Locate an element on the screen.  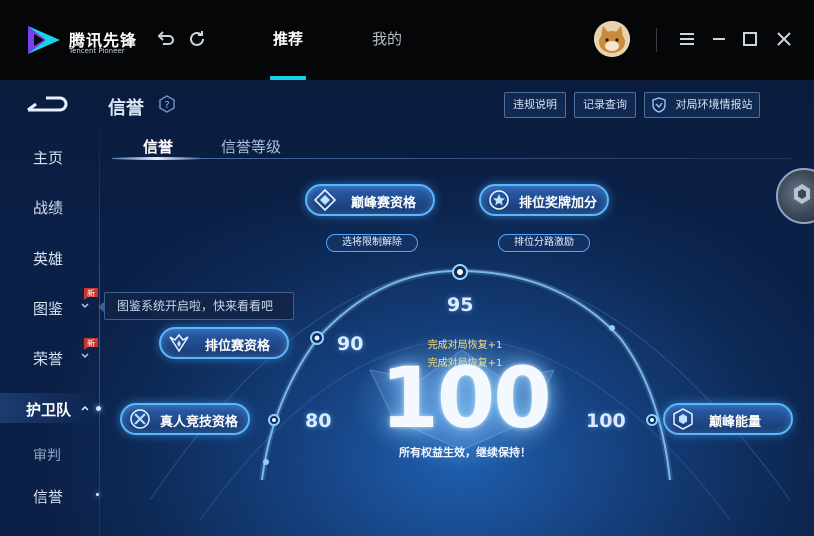
peak-qualification-button: 巅峰赛资格 is located at coordinates (370, 200).